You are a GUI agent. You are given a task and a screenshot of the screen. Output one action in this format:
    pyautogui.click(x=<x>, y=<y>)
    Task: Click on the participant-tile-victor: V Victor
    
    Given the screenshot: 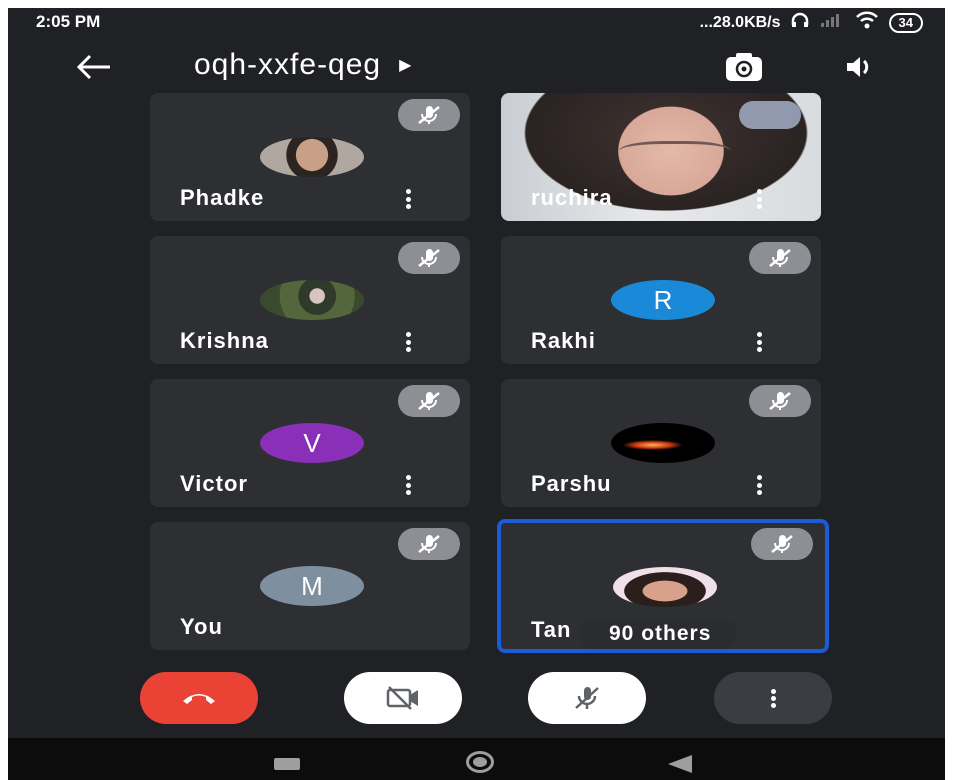 What is the action you would take?
    pyautogui.click(x=310, y=443)
    